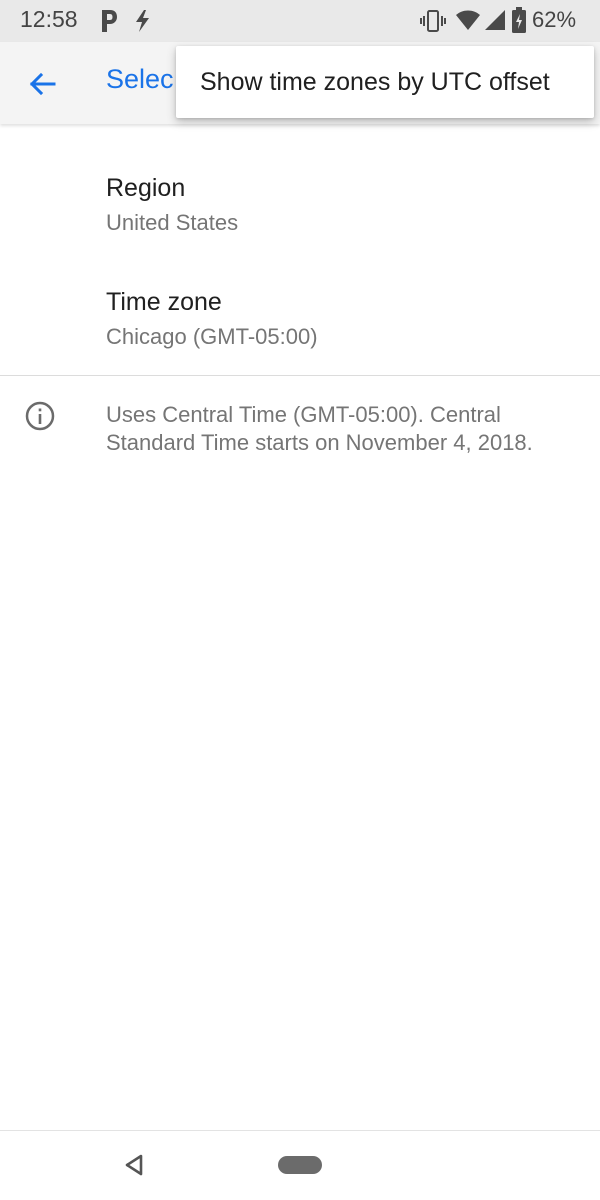  What do you see at coordinates (495, 20) in the screenshot?
I see `cell-signal-icon` at bounding box center [495, 20].